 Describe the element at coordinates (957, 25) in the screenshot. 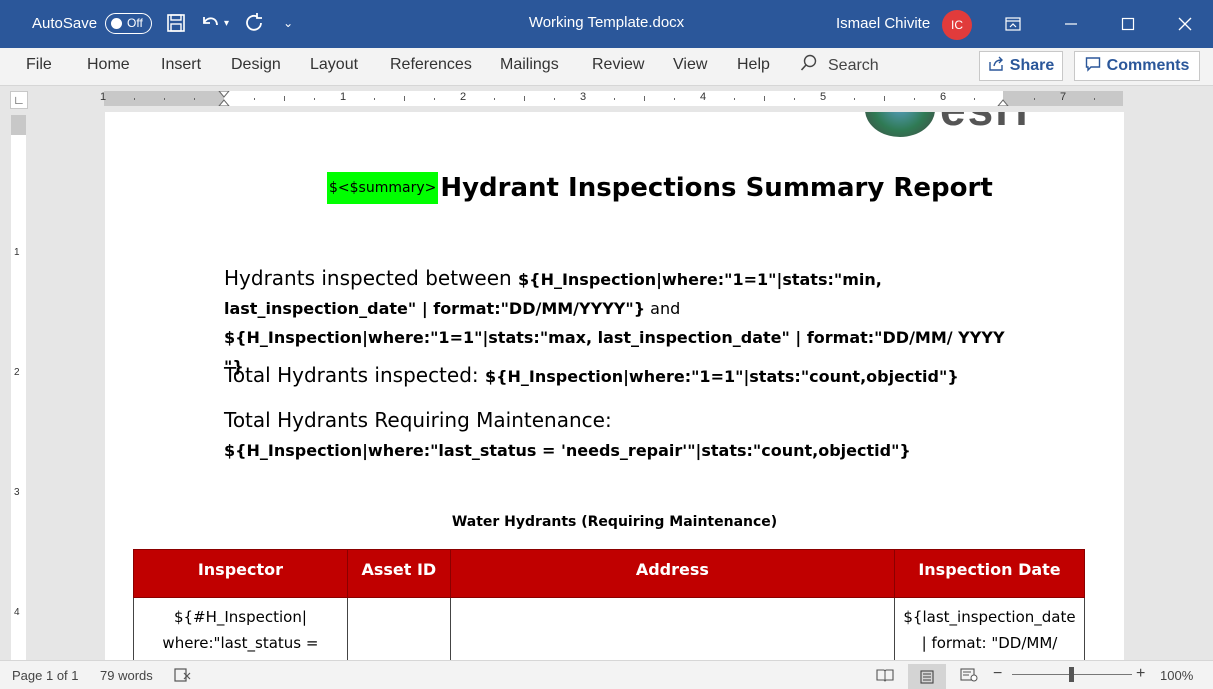

I see `avatar: IC` at that location.